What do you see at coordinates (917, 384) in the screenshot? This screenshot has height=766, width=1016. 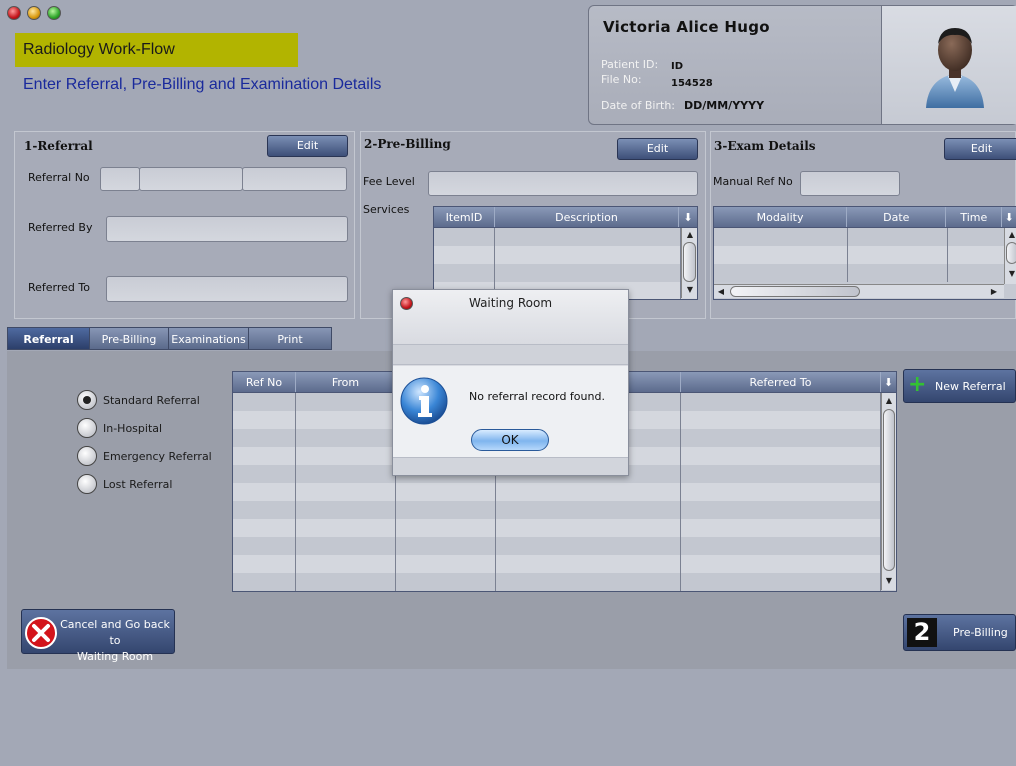 I see `add-icon: +` at bounding box center [917, 384].